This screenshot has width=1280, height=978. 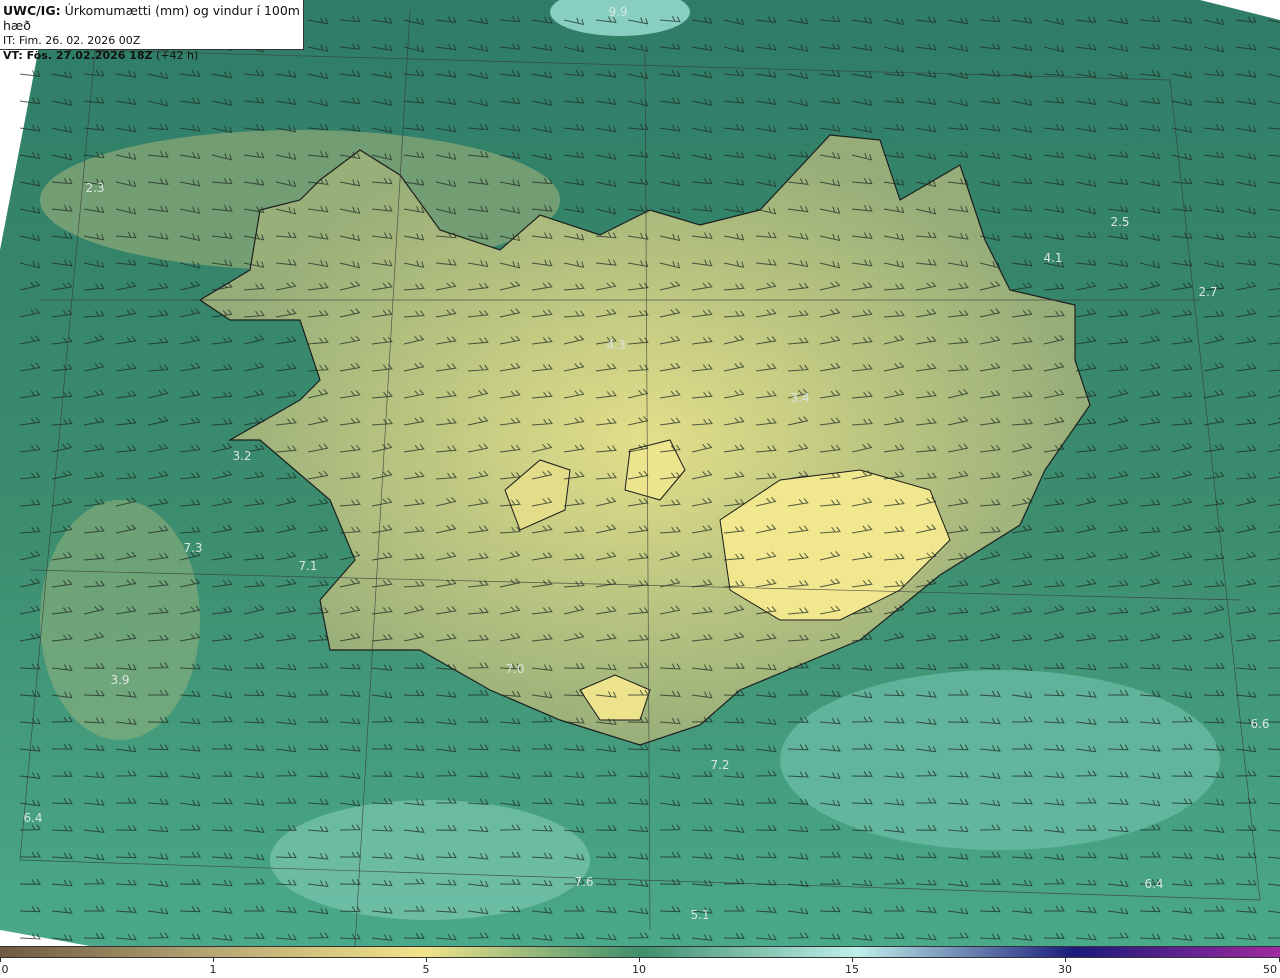 What do you see at coordinates (308, 566) in the screenshot?
I see `value-label: 7.1` at bounding box center [308, 566].